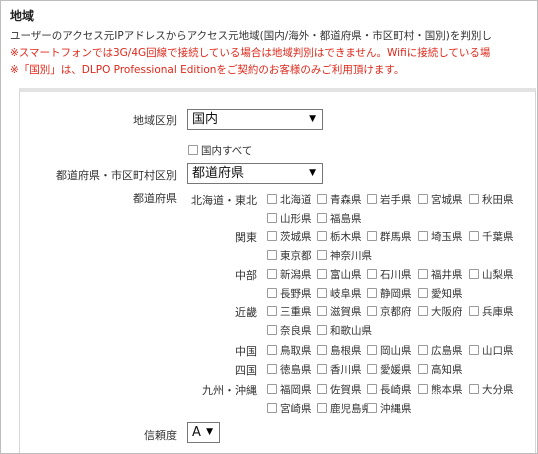 Image resolution: width=538 pixels, height=454 pixels. Describe the element at coordinates (440, 236) in the screenshot. I see `prefecture-checkbox: 埼玉県` at that location.